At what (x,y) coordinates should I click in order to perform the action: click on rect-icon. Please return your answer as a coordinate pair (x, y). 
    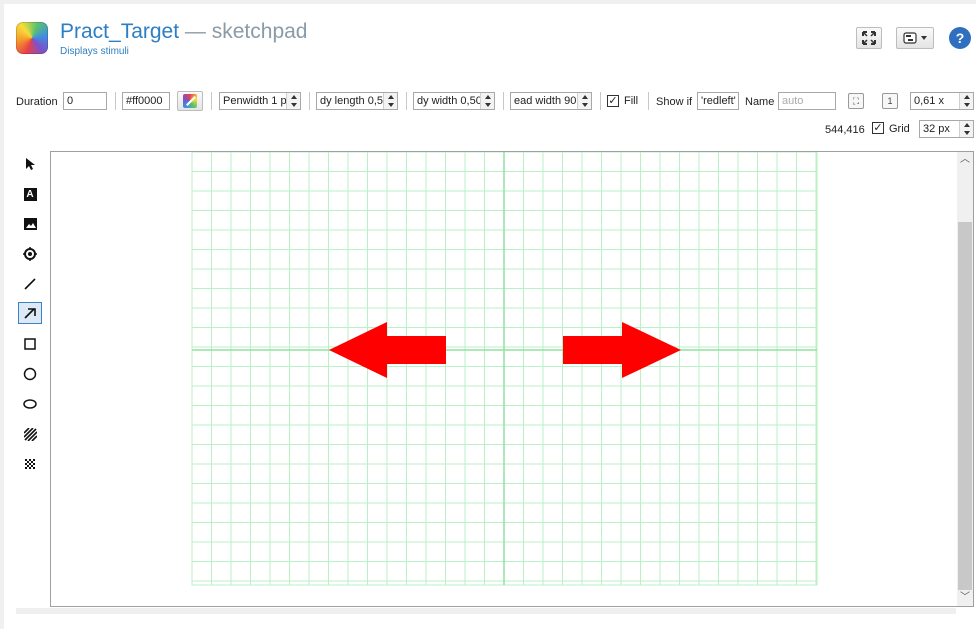
    Looking at the image, I should click on (30, 344).